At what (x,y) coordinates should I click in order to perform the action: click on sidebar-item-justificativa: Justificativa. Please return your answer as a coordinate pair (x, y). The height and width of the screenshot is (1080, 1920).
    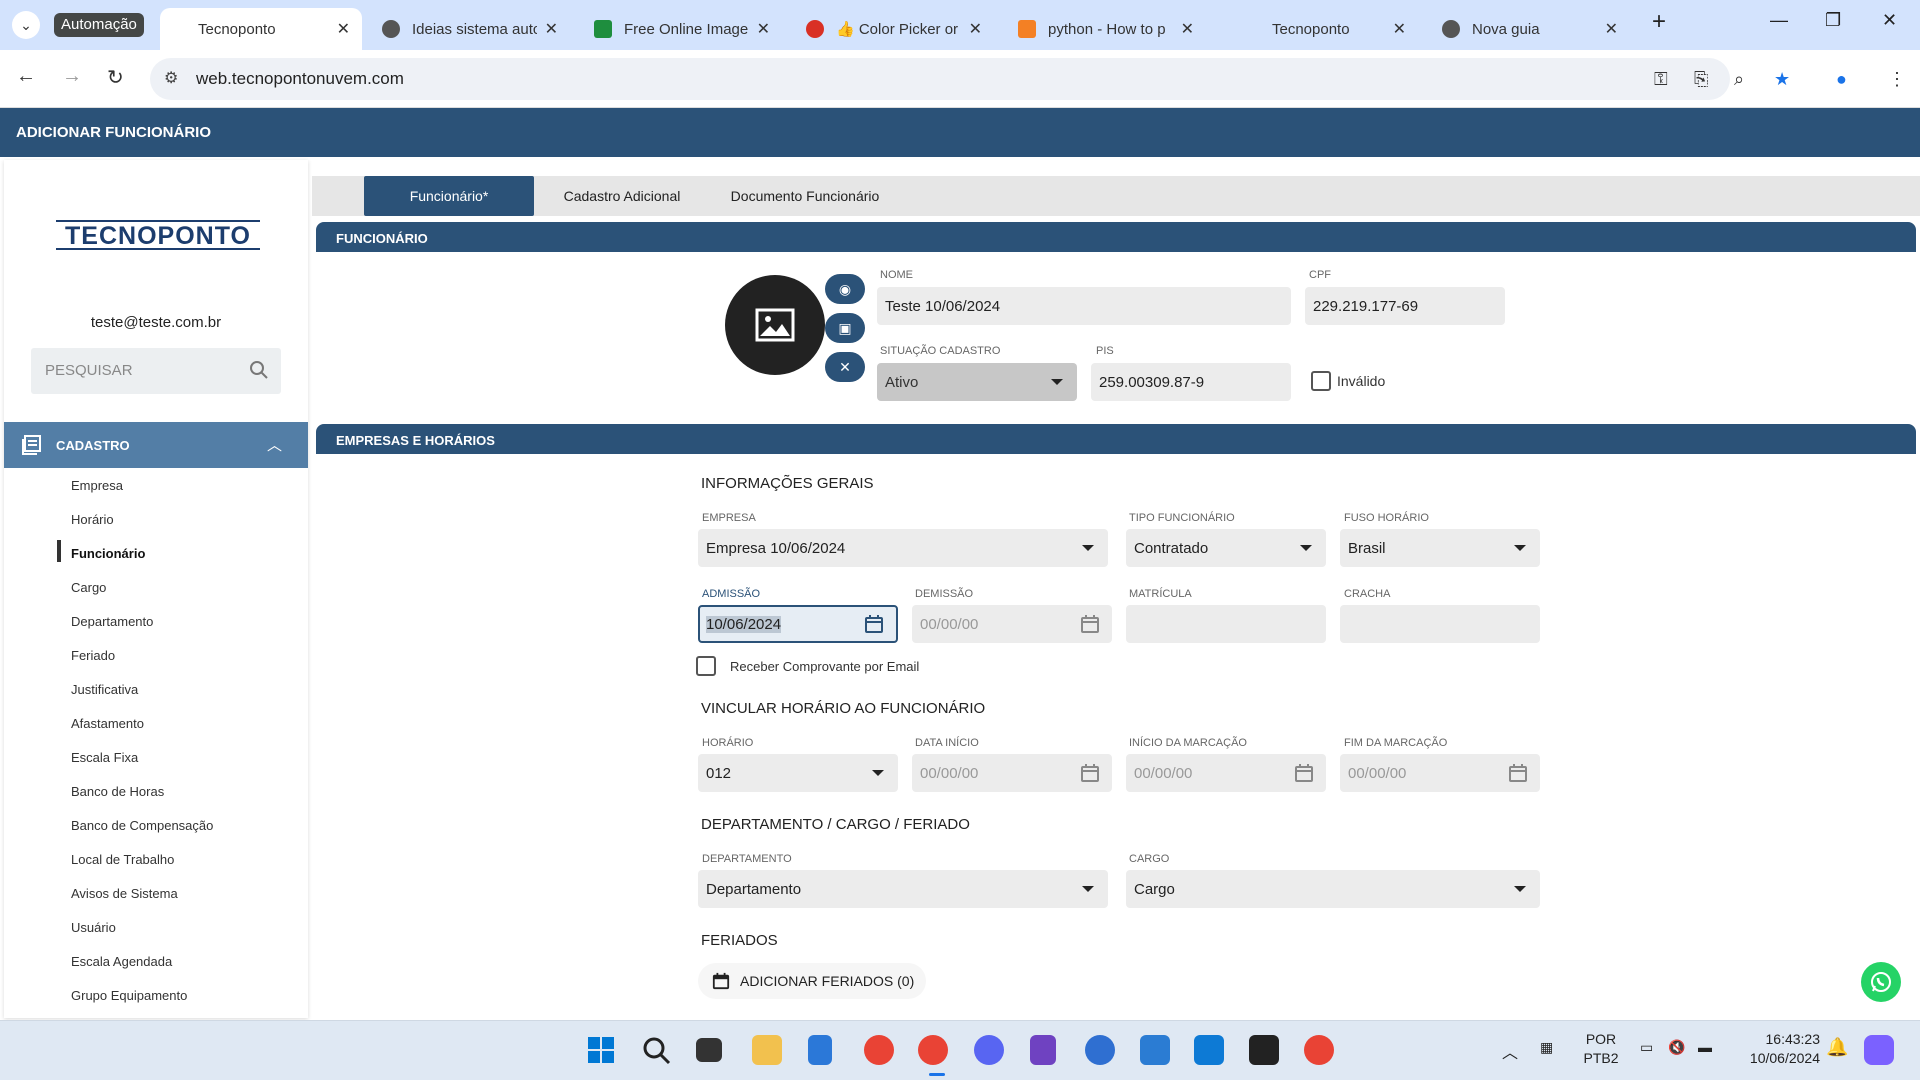
    Looking at the image, I should click on (104, 689).